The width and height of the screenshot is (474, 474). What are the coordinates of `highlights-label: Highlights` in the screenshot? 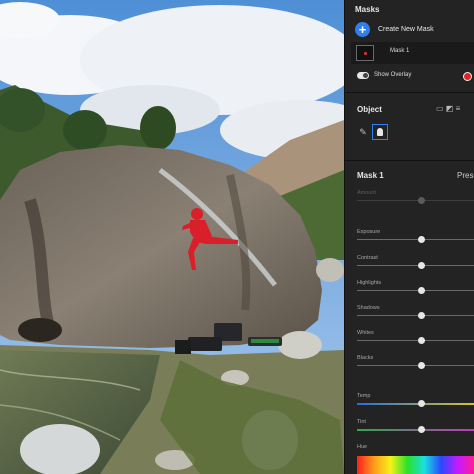 It's located at (369, 283).